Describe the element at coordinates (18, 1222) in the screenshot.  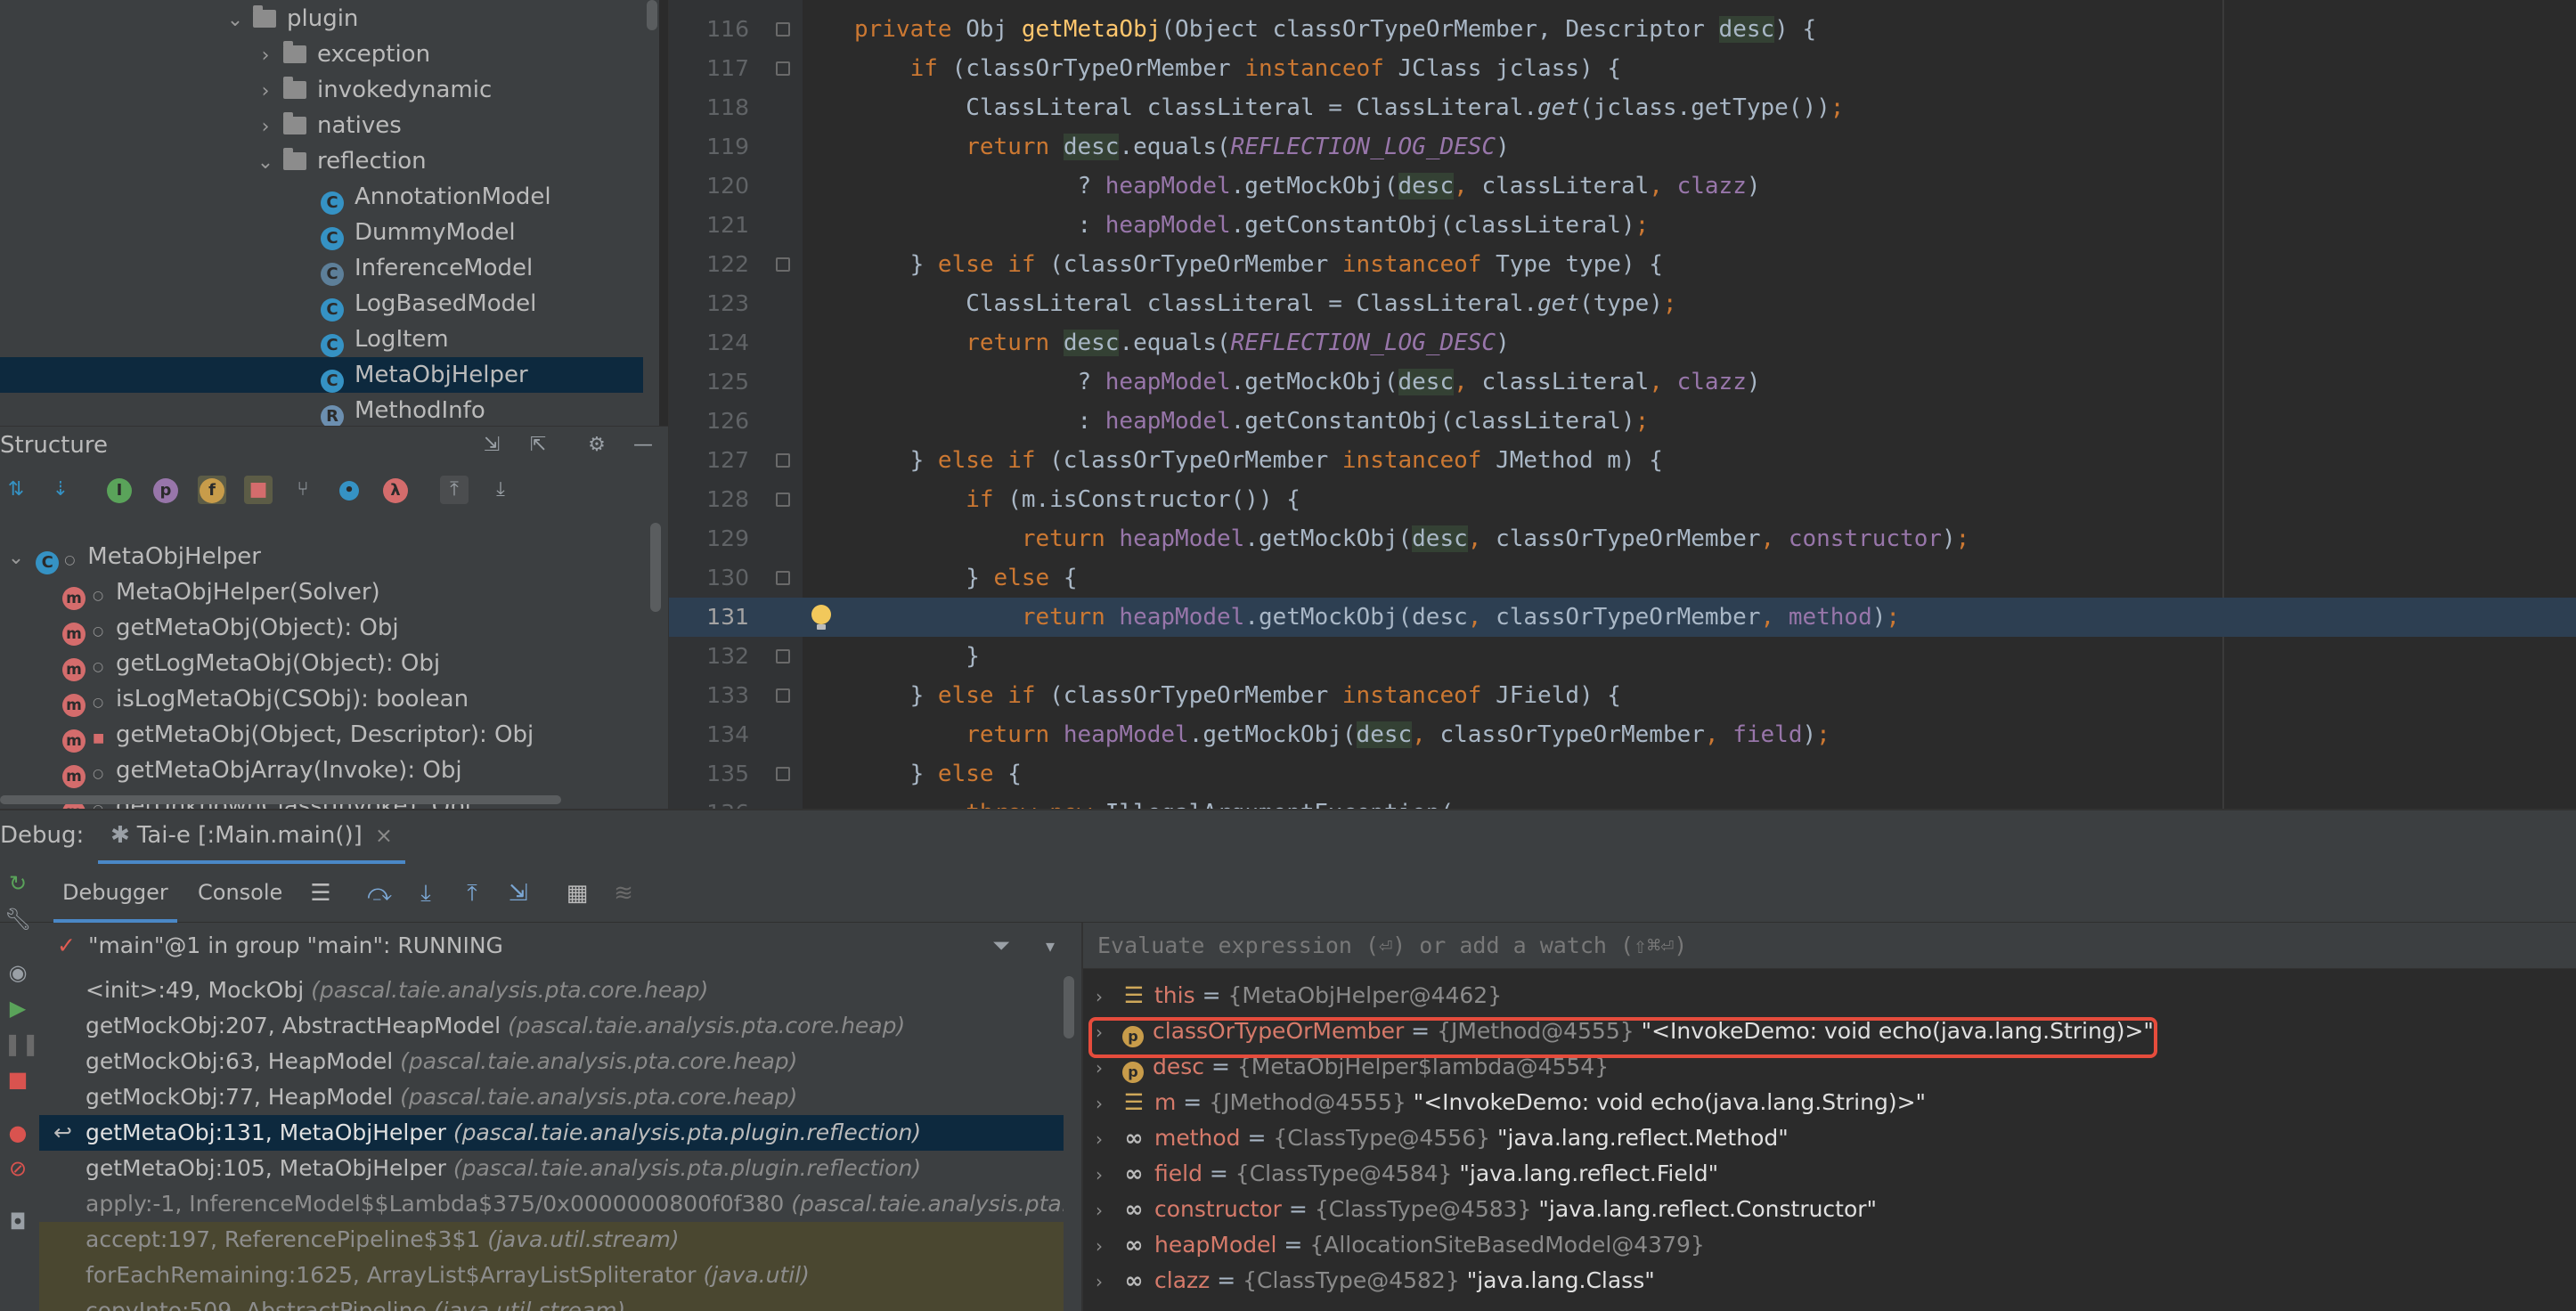
I see `camera-icon: ◘` at that location.